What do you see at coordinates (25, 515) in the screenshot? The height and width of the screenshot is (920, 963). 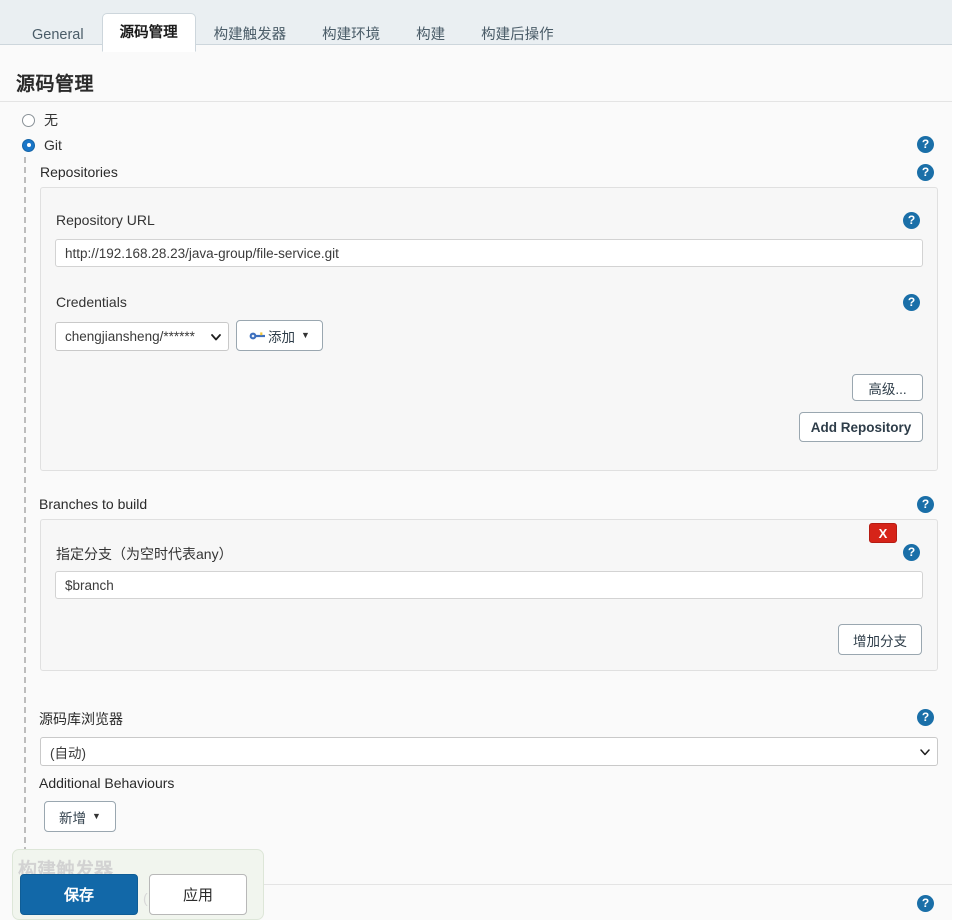 I see `git-block-guideline` at bounding box center [25, 515].